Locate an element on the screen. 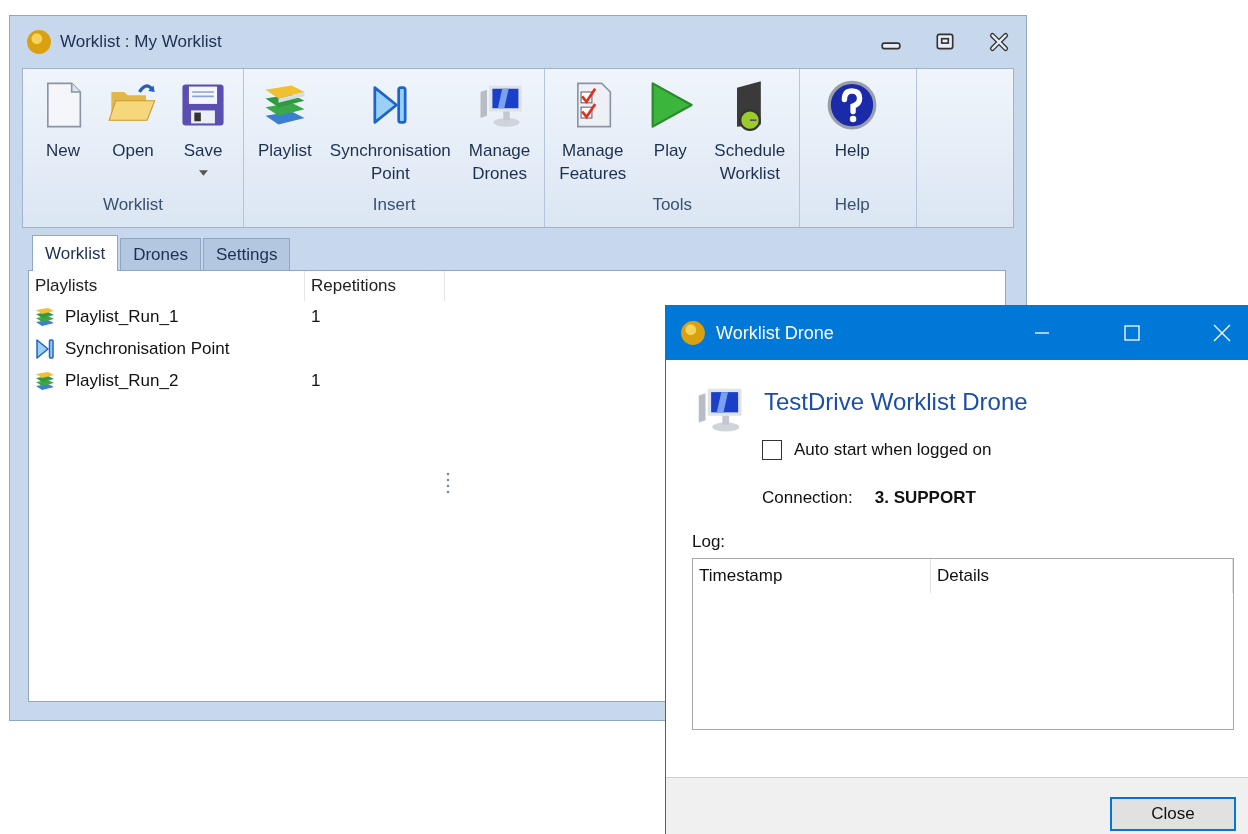  close-button: Close is located at coordinates (1173, 814).